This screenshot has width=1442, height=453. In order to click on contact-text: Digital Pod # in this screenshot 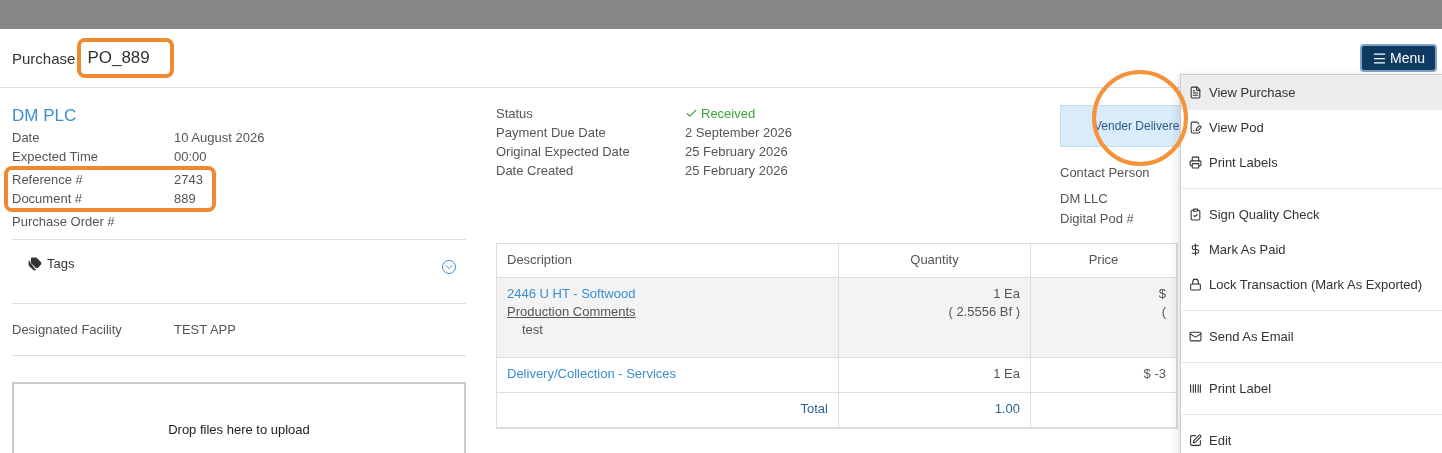, I will do `click(1097, 219)`.